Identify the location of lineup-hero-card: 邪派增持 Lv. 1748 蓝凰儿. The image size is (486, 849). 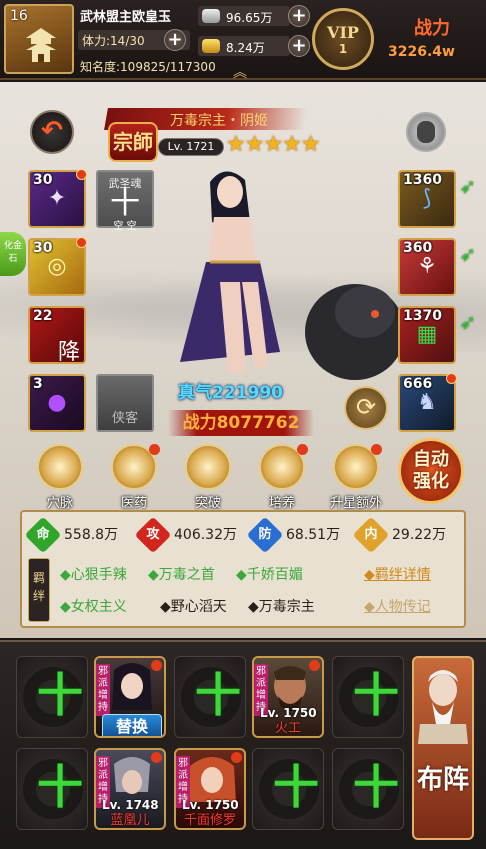
(130, 789).